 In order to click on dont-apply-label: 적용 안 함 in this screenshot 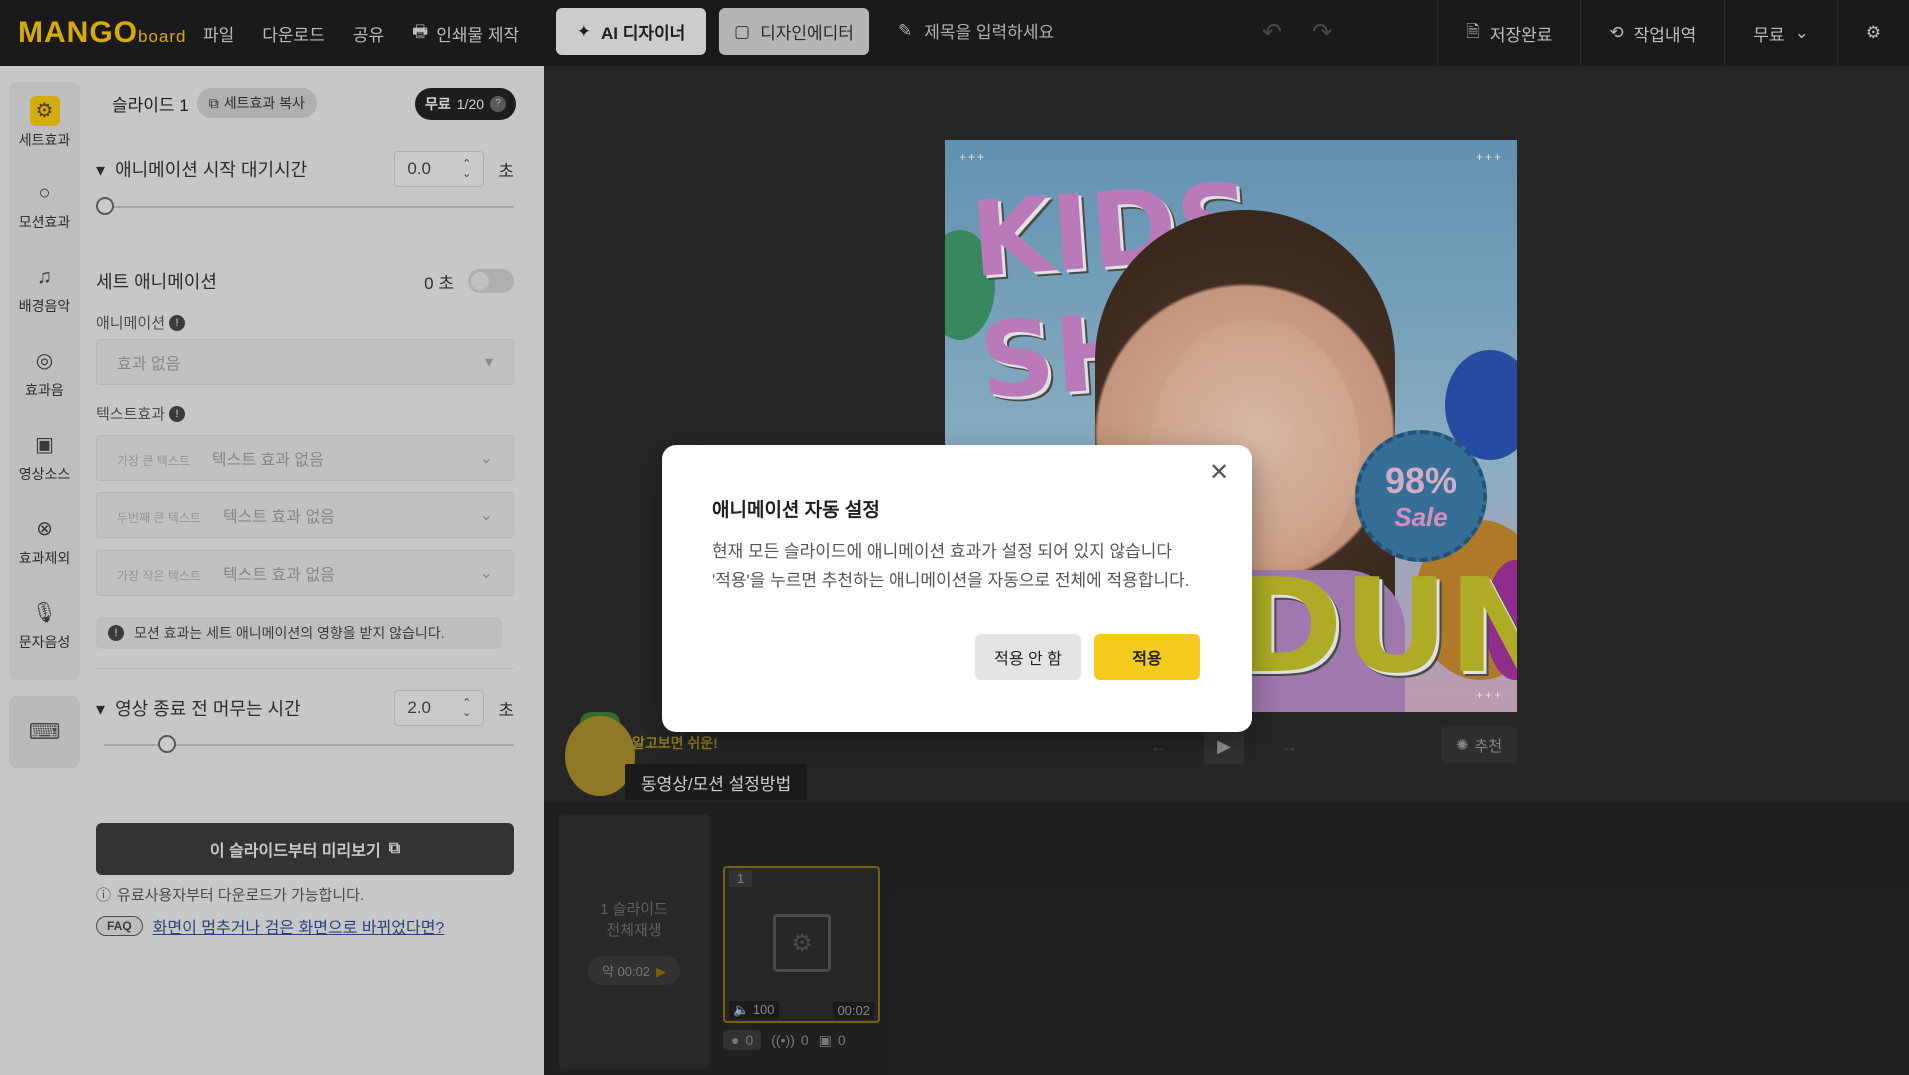, I will do `click(1028, 659)`.